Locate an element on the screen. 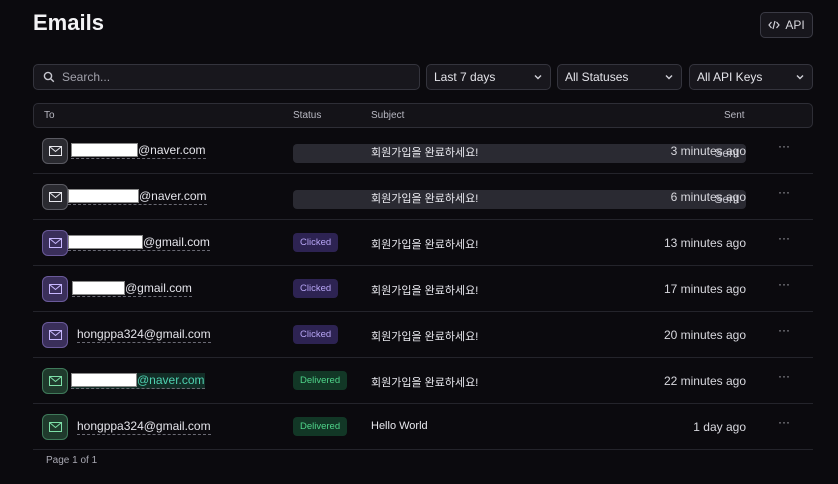  column-sent: Sent is located at coordinates (734, 115).